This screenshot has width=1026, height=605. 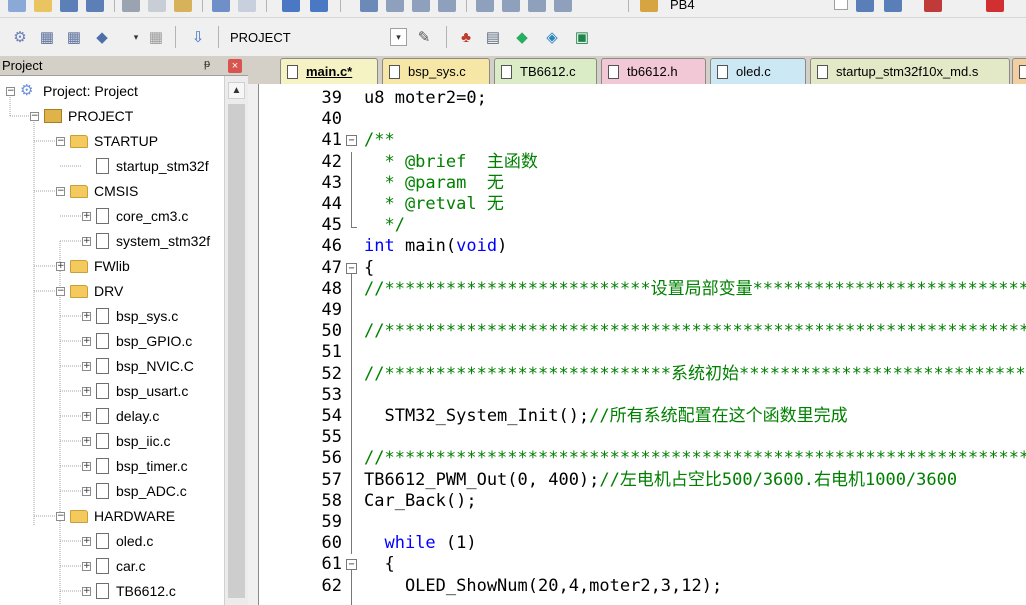 I want to click on code-line: * @param 无, so click(x=433, y=183).